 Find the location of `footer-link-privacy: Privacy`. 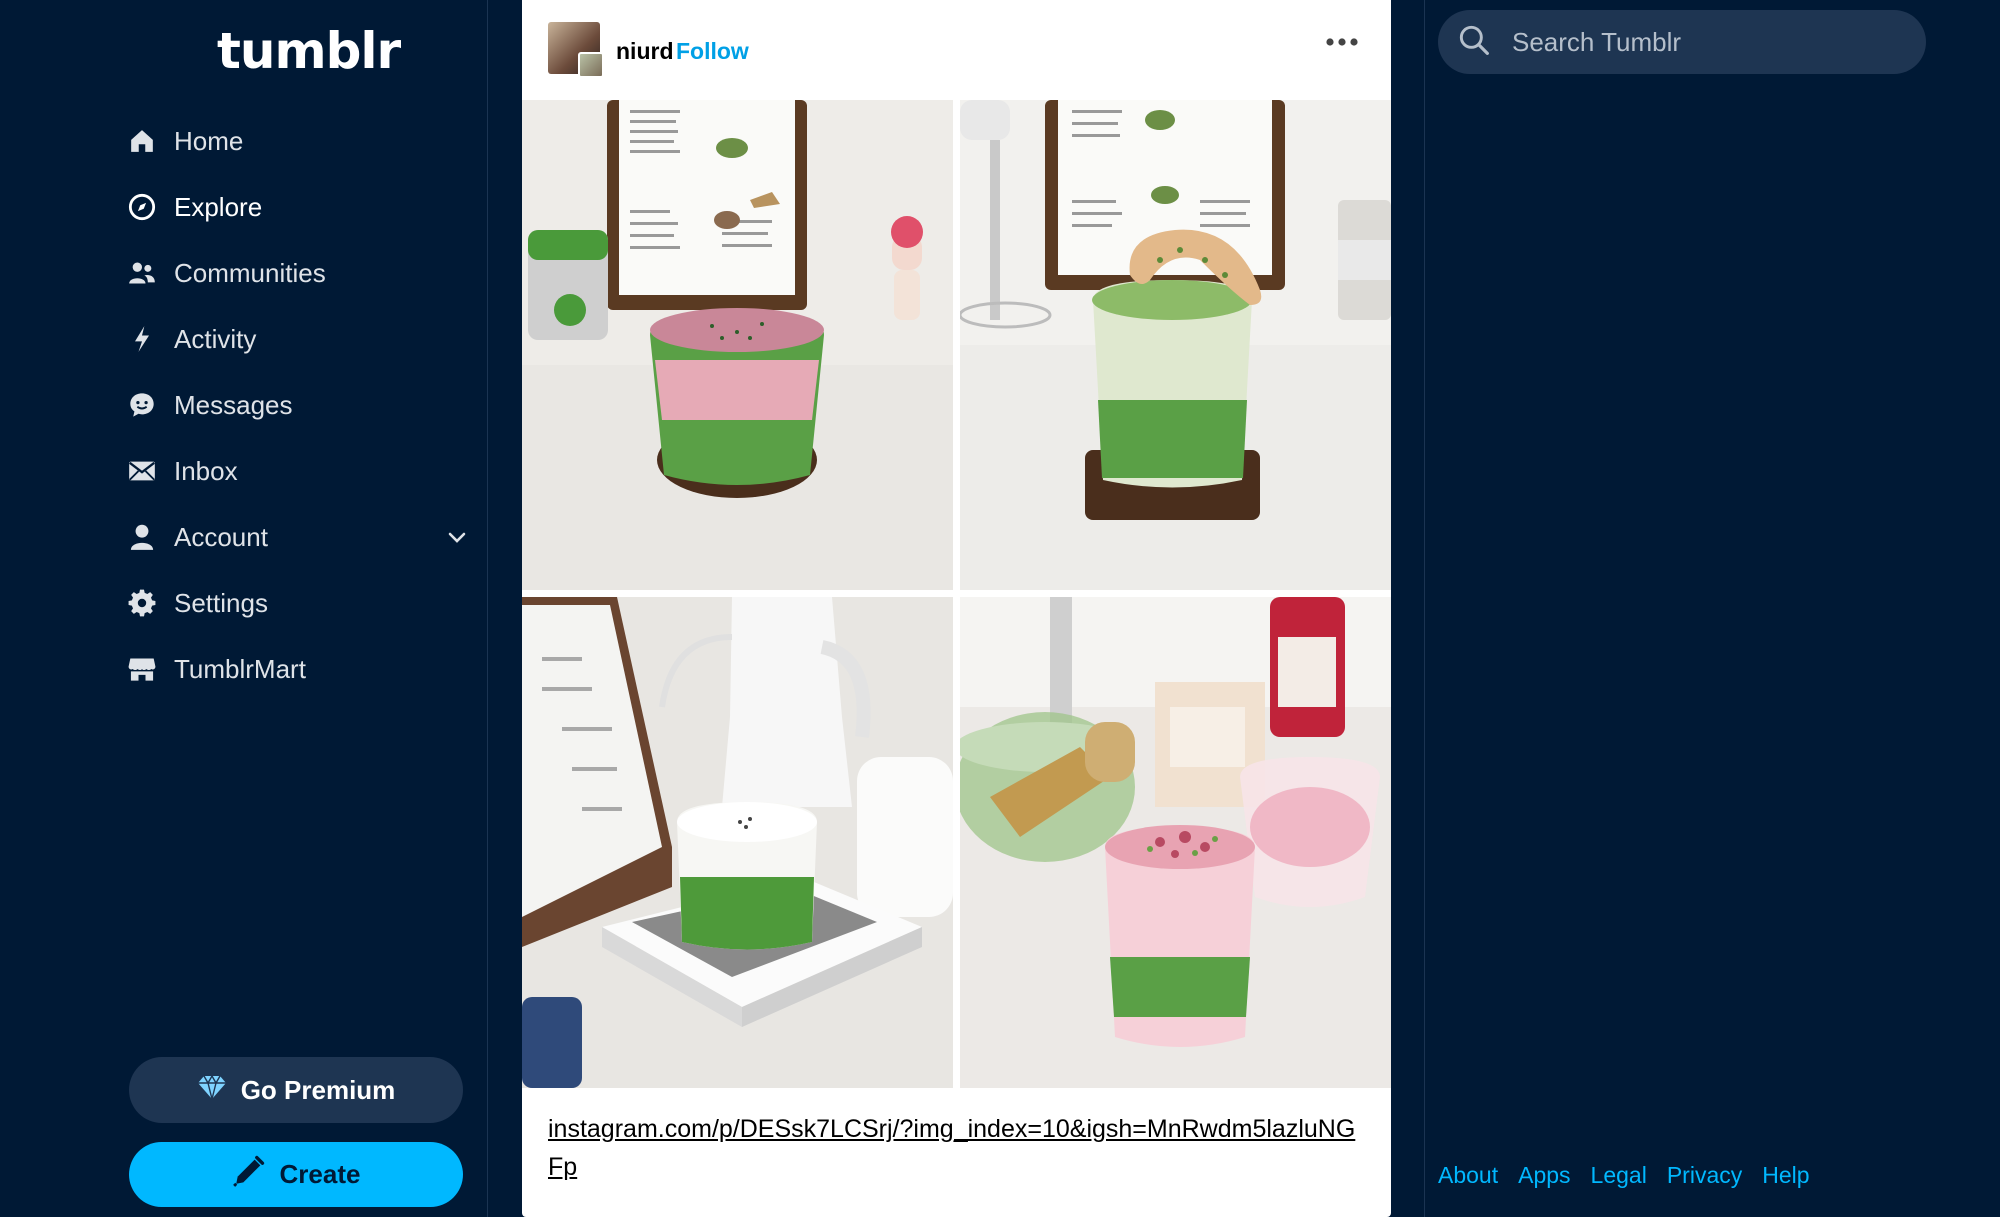

footer-link-privacy: Privacy is located at coordinates (1704, 1175).